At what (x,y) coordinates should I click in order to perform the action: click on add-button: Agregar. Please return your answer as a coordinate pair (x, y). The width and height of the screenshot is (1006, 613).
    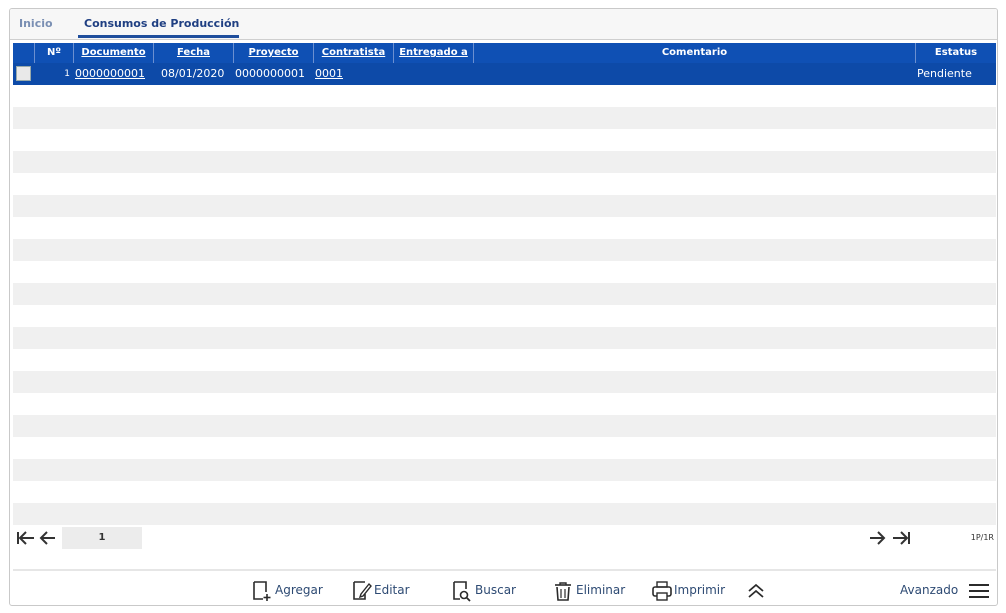
    Looking at the image, I should click on (291, 590).